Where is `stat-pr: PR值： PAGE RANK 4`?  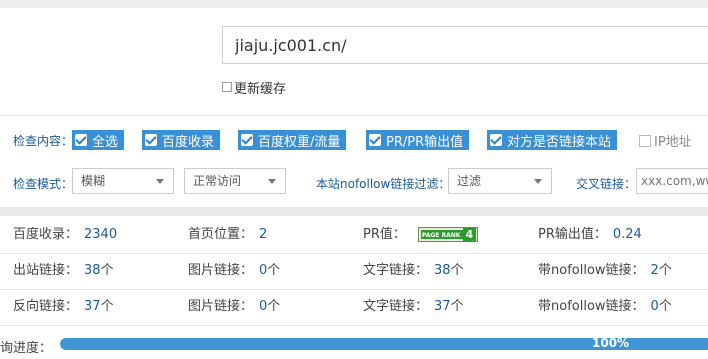 stat-pr: PR值： PAGE RANK 4 is located at coordinates (420, 235).